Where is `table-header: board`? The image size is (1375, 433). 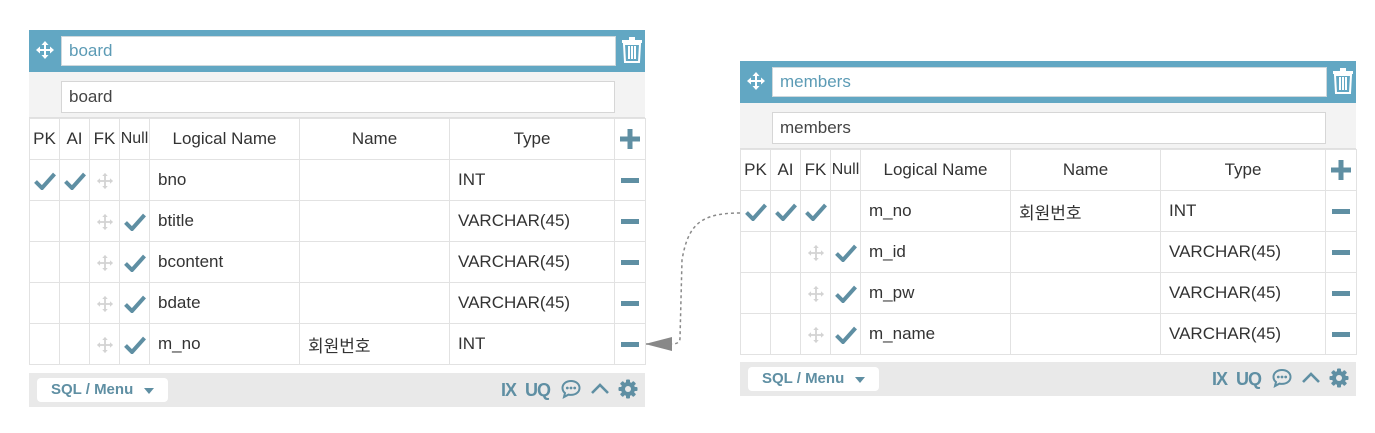 table-header: board is located at coordinates (337, 51).